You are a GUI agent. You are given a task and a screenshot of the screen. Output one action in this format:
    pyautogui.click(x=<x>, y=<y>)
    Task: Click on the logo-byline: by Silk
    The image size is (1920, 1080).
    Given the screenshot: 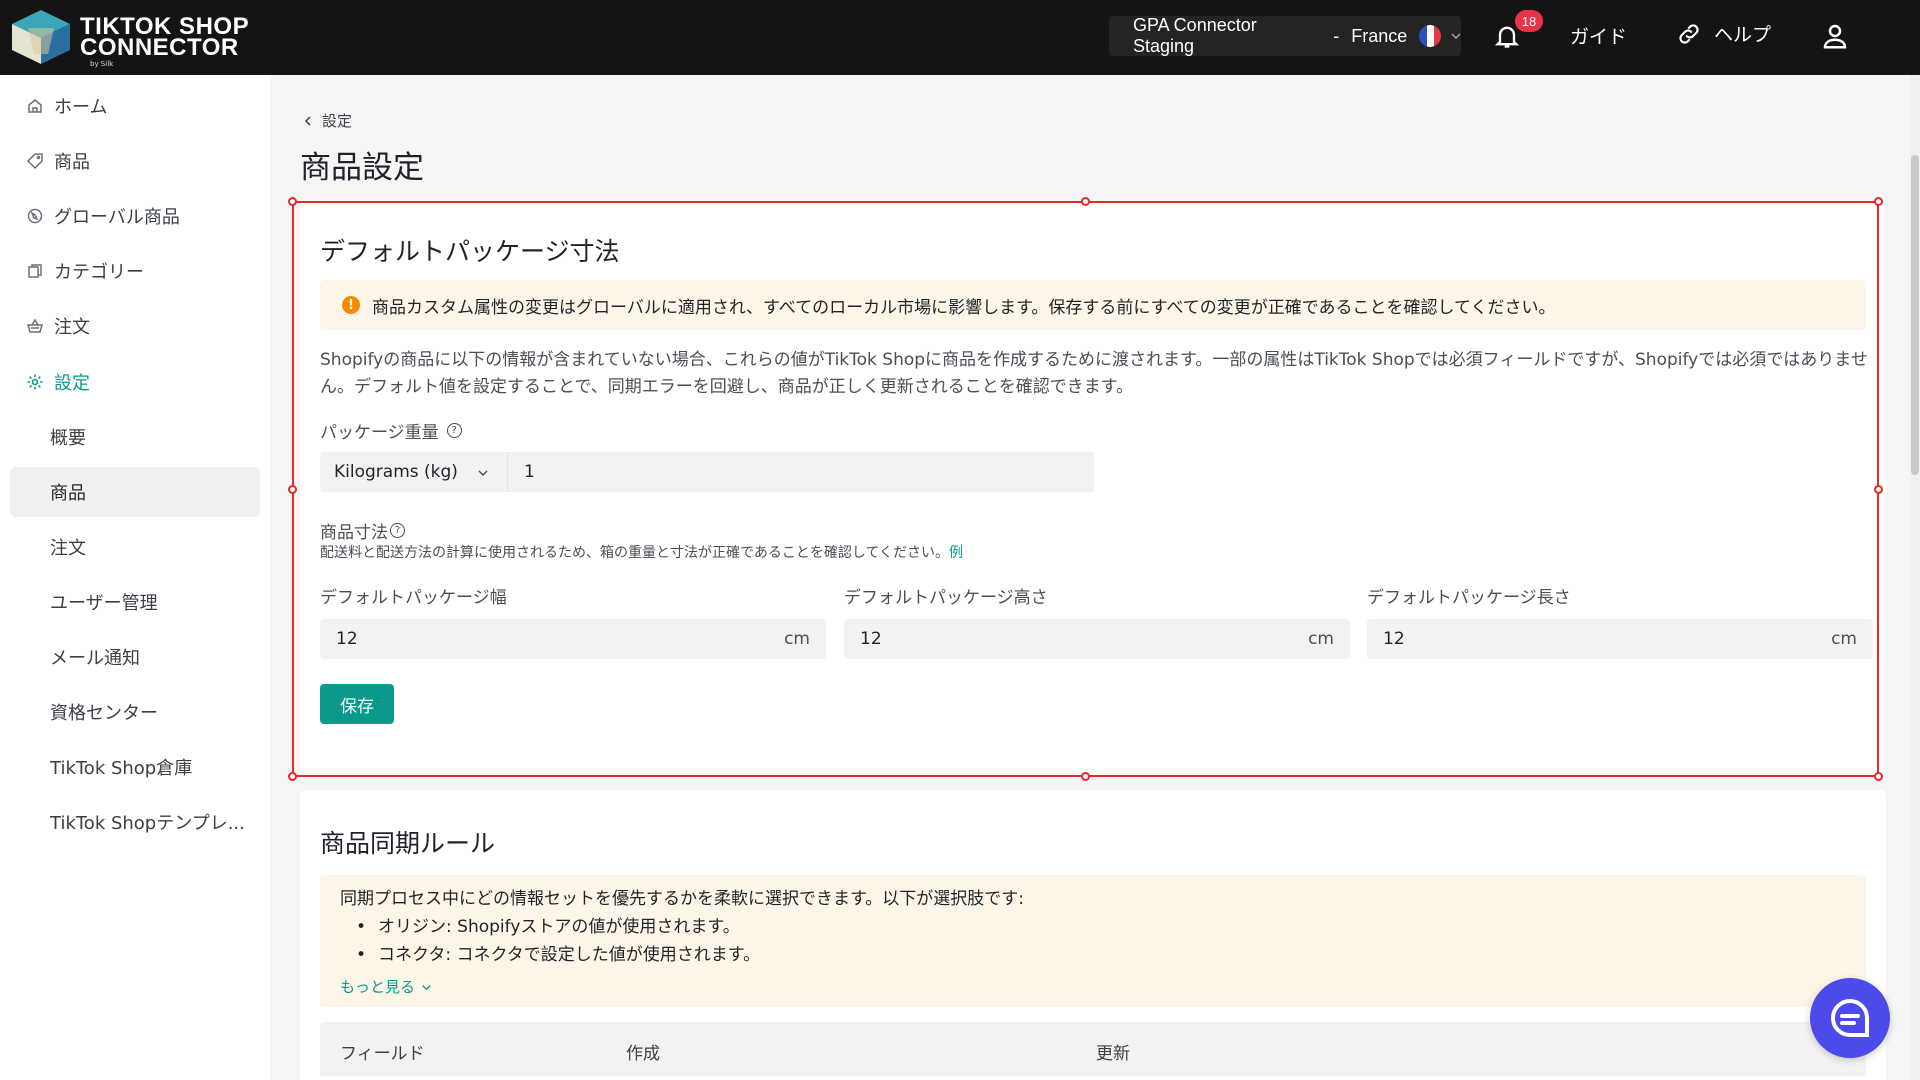 What is the action you would take?
    pyautogui.click(x=102, y=64)
    